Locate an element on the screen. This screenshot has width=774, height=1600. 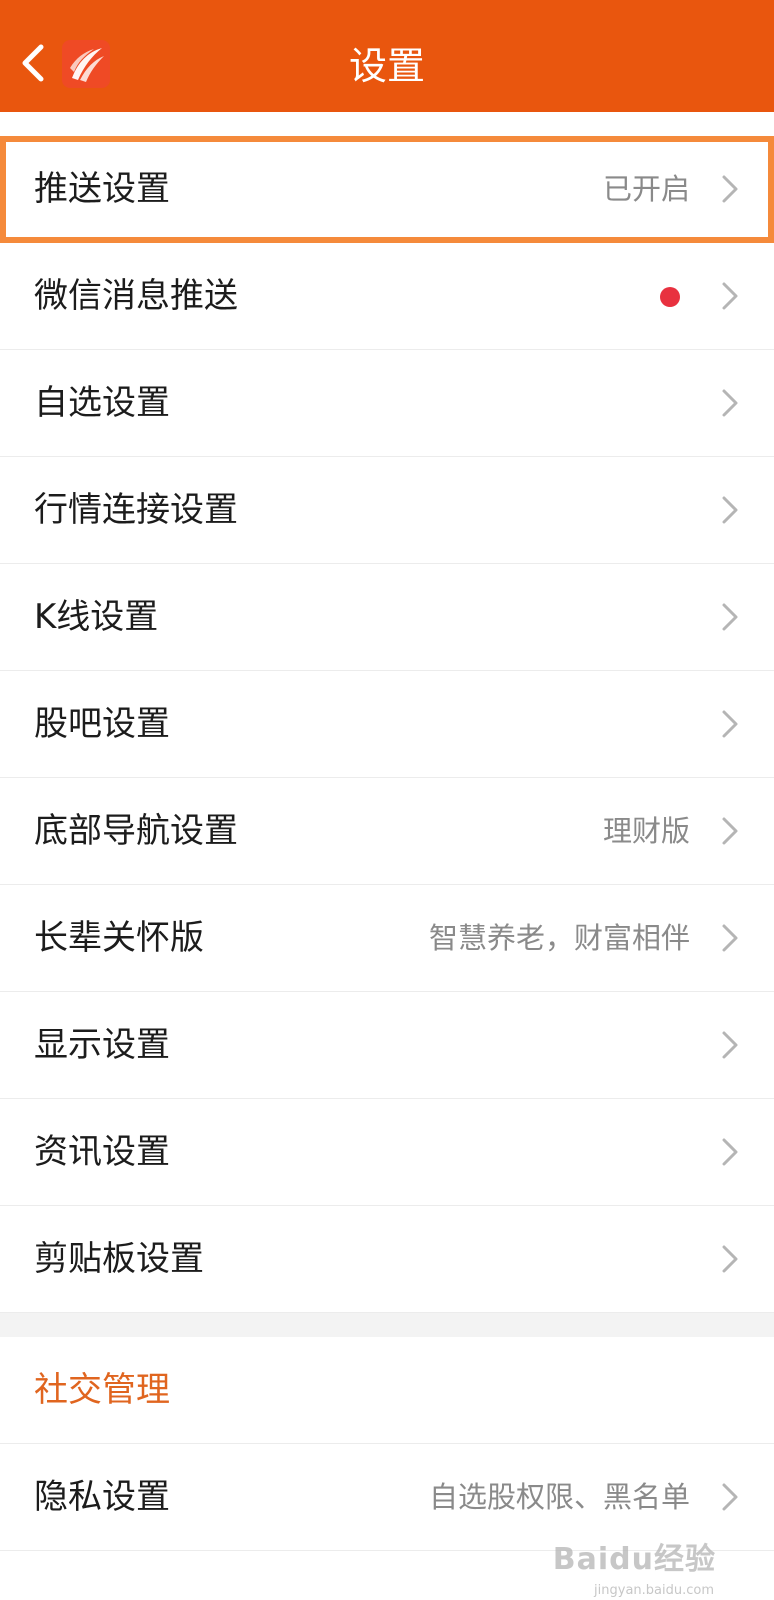
settings-row-10: 资讯设置 is located at coordinates (387, 1152).